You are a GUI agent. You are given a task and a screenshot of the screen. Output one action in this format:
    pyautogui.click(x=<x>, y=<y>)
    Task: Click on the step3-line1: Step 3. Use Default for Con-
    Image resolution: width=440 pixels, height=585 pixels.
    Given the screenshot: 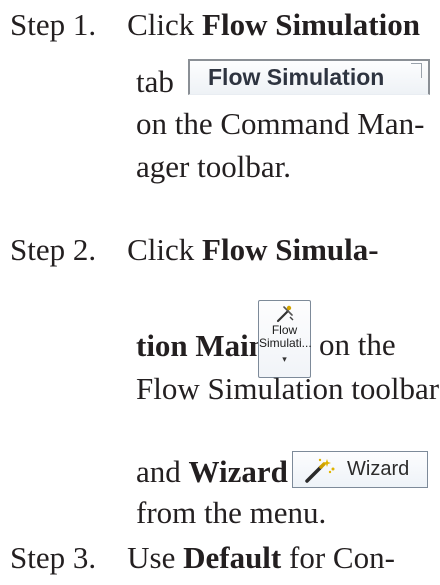 What is the action you would take?
    pyautogui.click(x=202, y=558)
    